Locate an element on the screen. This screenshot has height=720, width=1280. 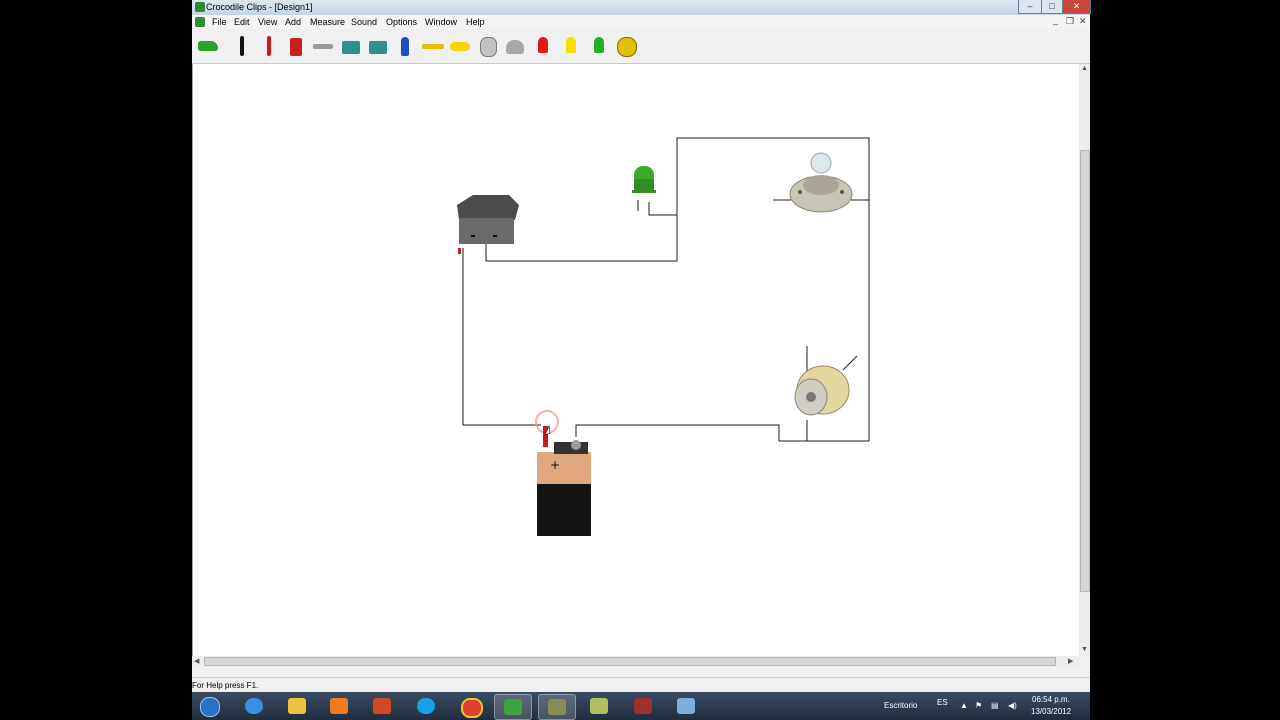
switch-alt-tool-button is located at coordinates (378, 46).